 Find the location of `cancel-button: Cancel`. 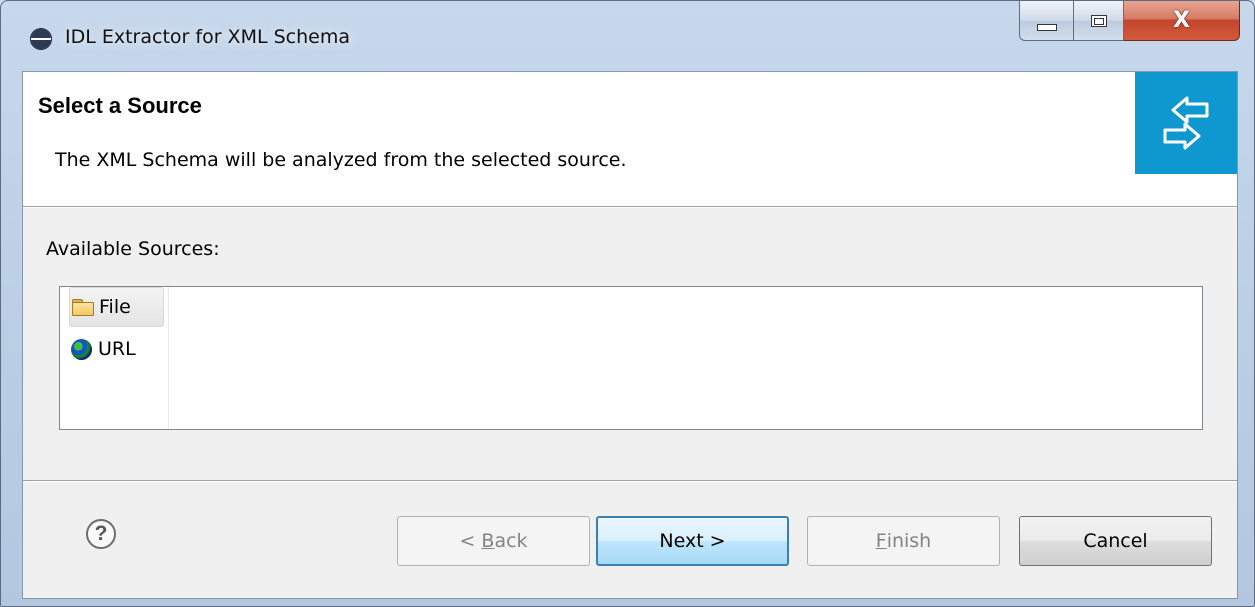

cancel-button: Cancel is located at coordinates (1115, 541).